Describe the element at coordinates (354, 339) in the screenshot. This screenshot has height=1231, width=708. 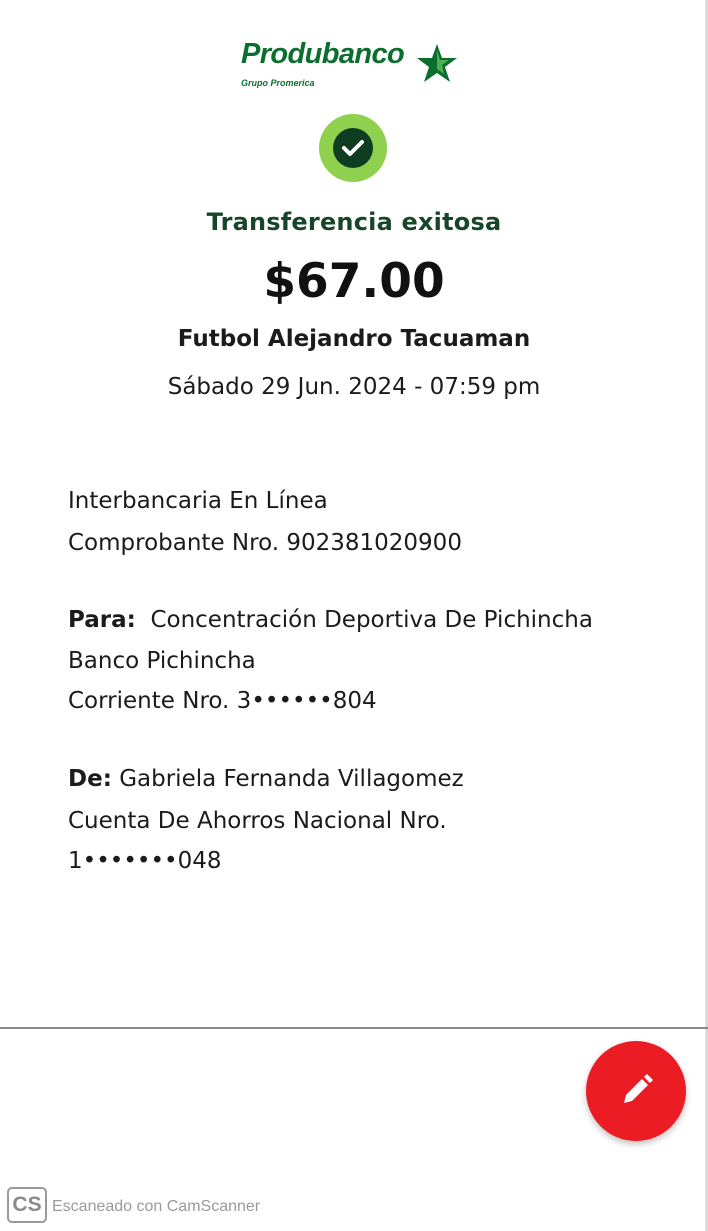
I see `transfer-description: Futbol Alejandro Tacuaman` at that location.